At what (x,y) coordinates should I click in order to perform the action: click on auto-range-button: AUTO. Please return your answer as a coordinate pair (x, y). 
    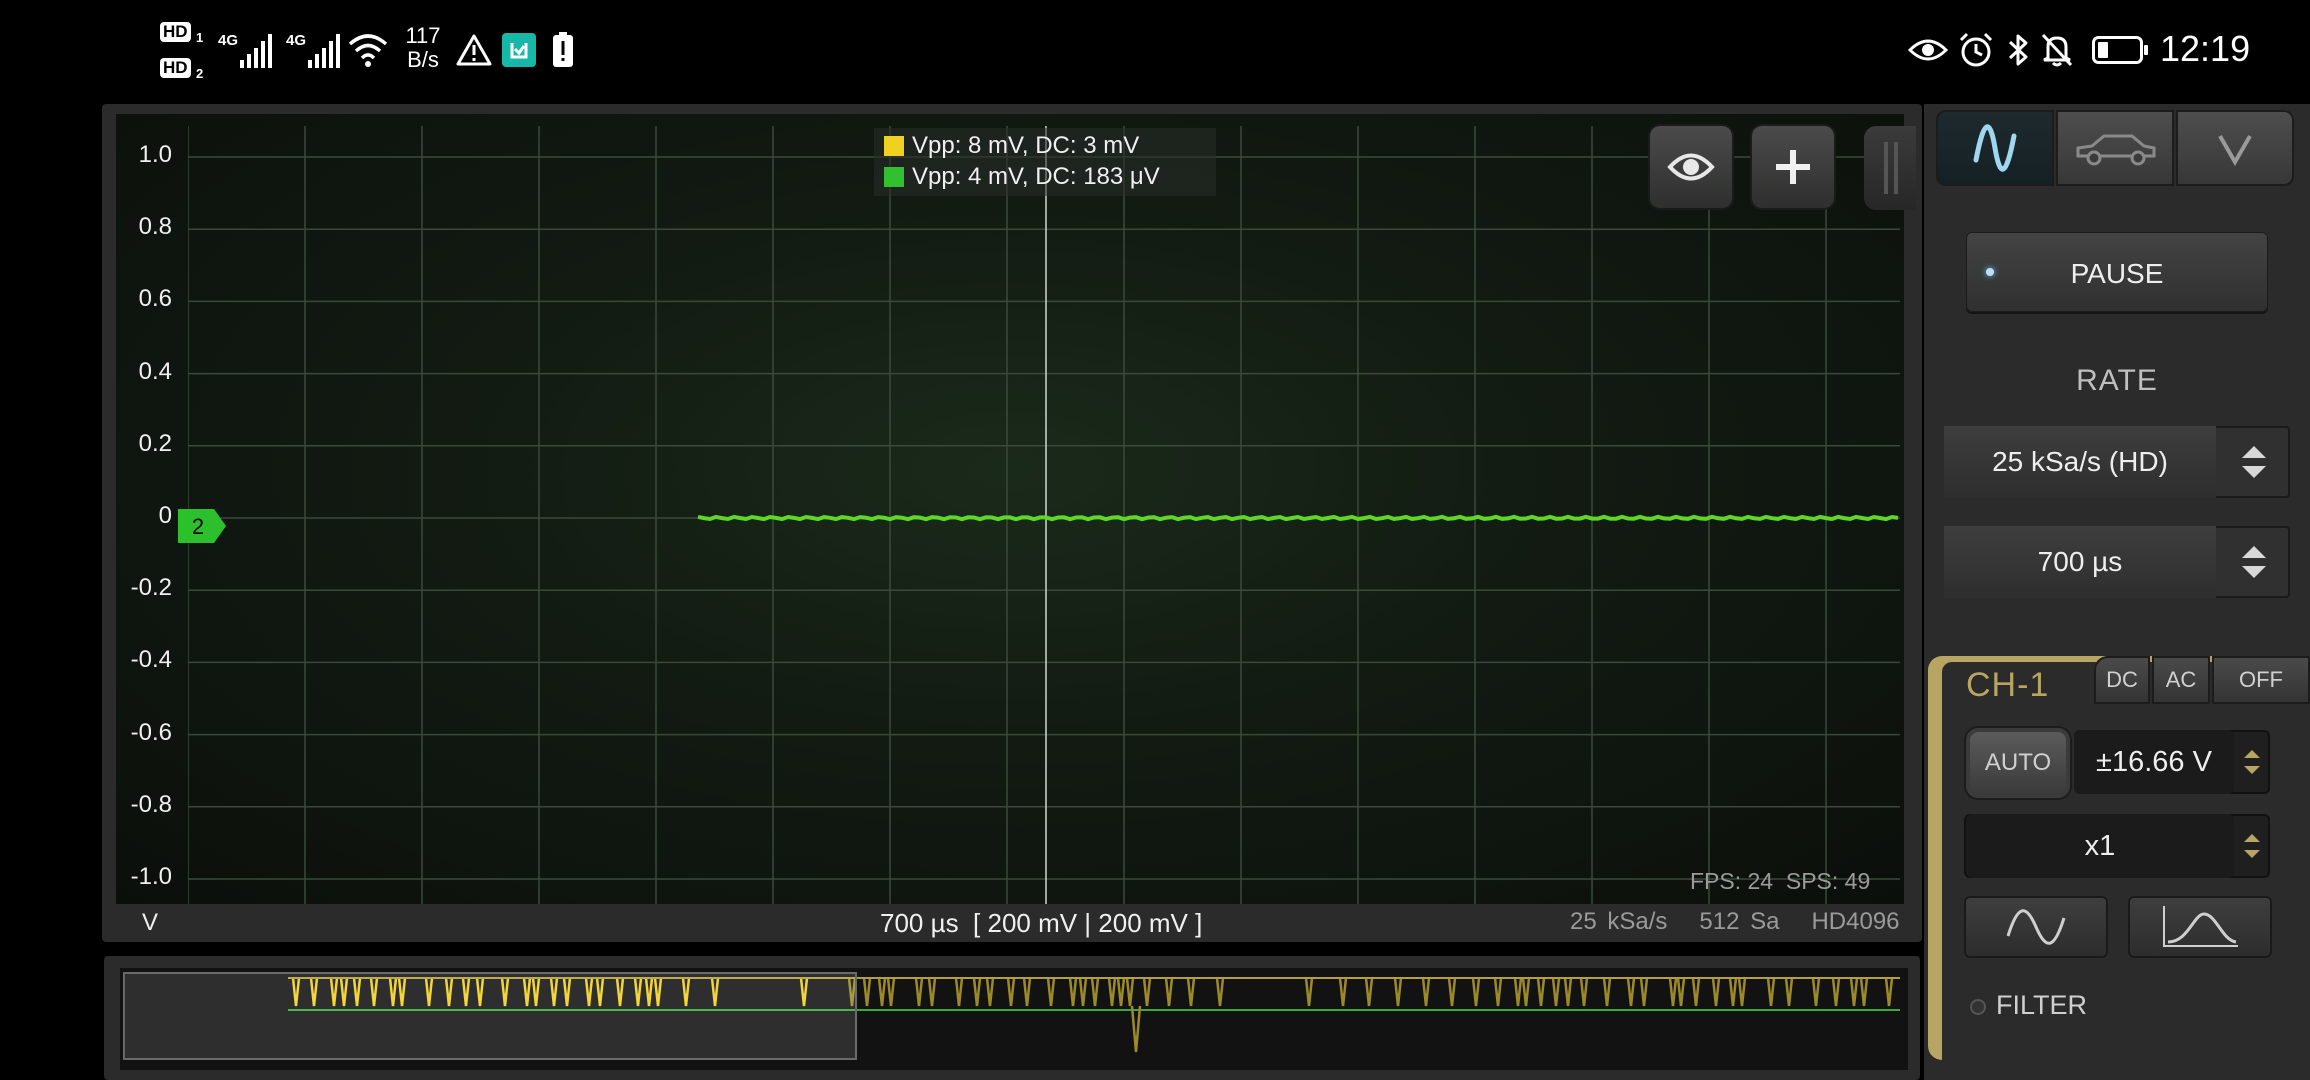
    Looking at the image, I should click on (2018, 763).